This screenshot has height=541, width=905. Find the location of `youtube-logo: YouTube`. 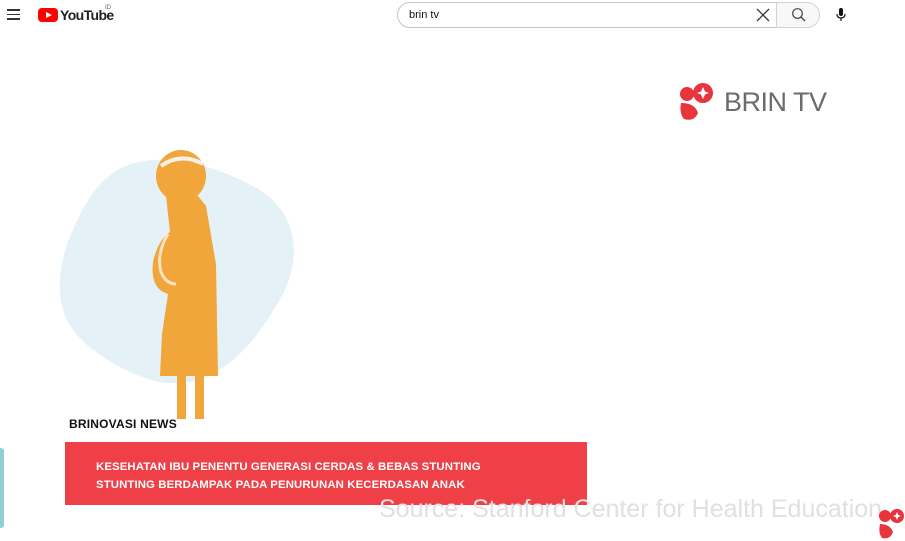

youtube-logo: YouTube is located at coordinates (76, 15).